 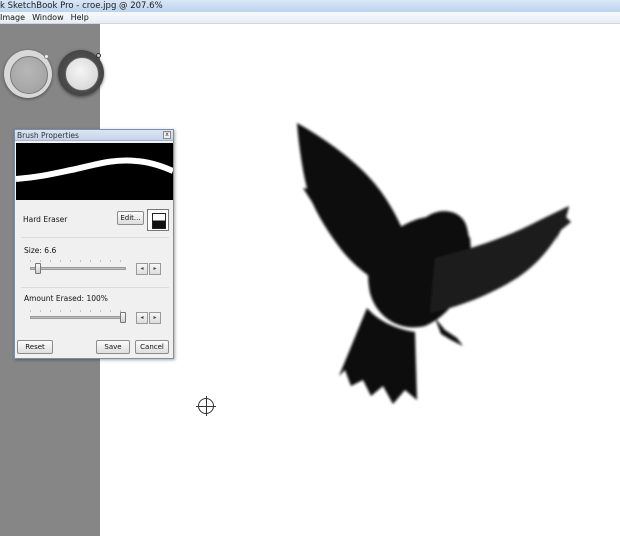 I want to click on size-decrease-button: ◂, so click(x=142, y=269).